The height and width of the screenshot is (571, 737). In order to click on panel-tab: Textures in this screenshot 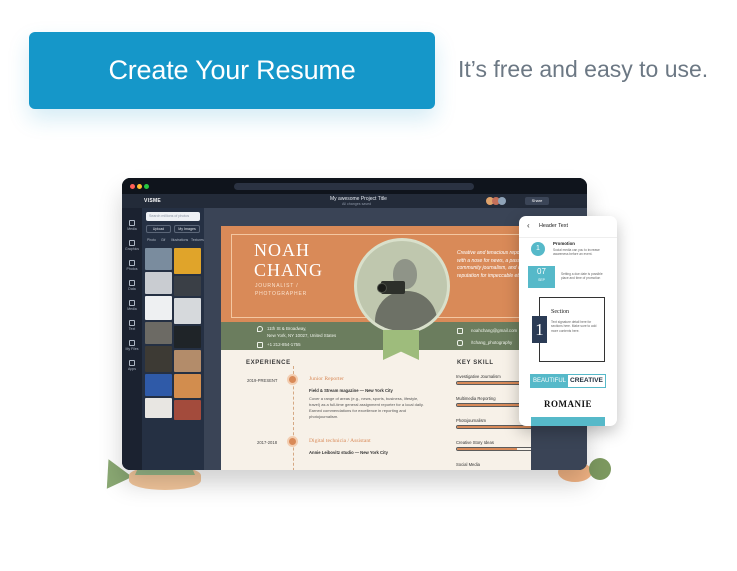, I will do `click(197, 240)`.